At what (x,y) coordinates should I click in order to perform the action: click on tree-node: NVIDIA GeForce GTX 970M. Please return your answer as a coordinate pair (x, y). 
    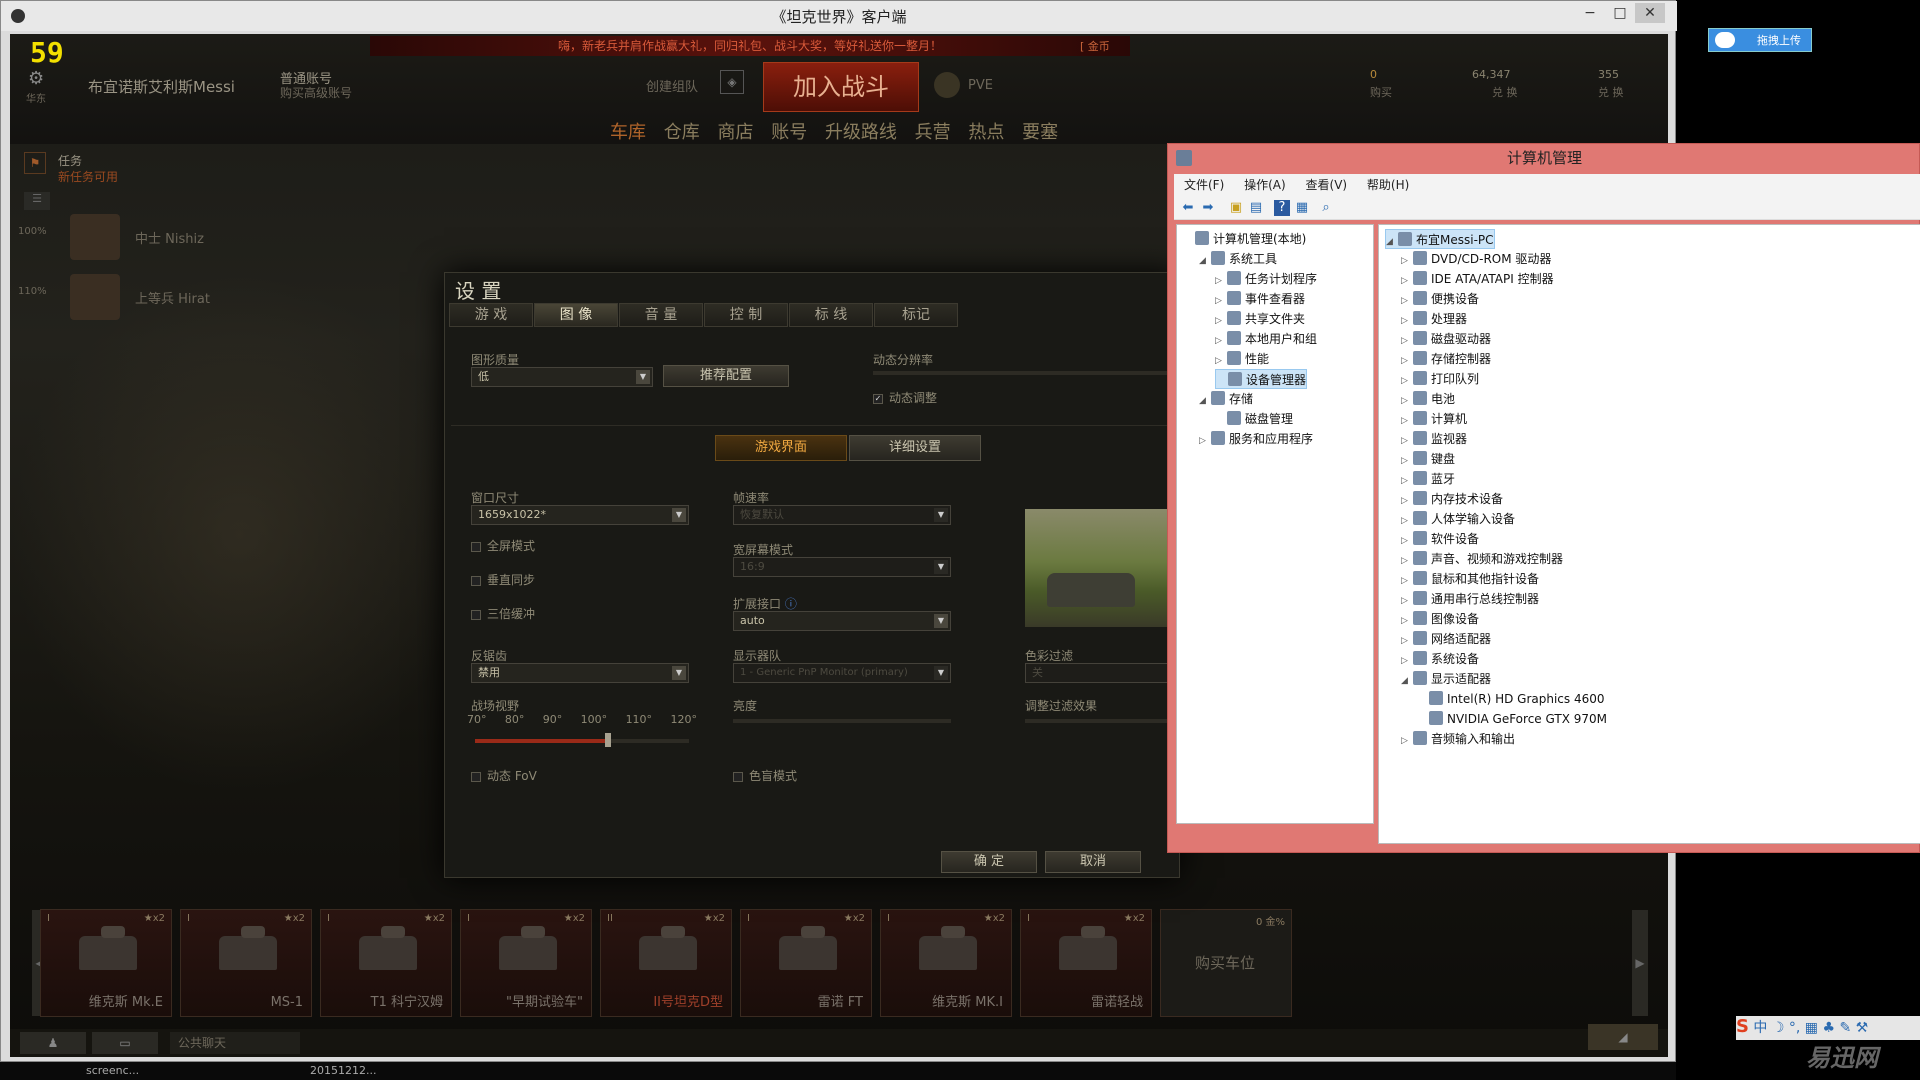
    Looking at the image, I should click on (1512, 719).